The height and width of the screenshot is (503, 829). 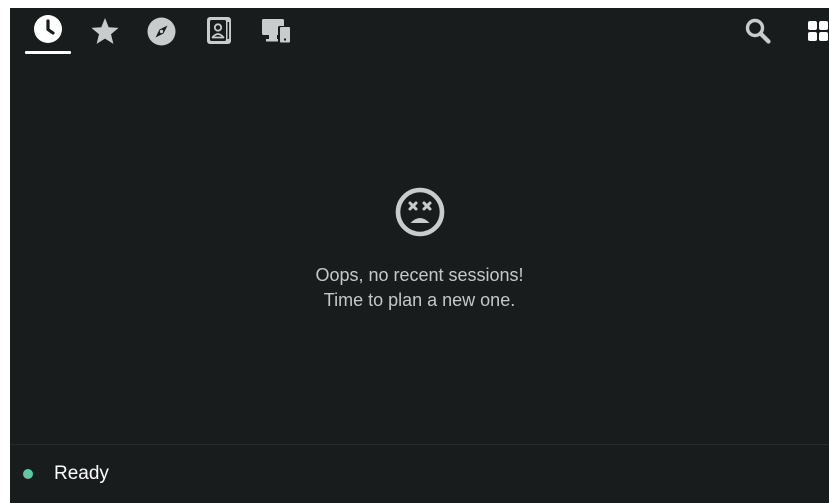 What do you see at coordinates (419, 31) in the screenshot?
I see `top-toolbar` at bounding box center [419, 31].